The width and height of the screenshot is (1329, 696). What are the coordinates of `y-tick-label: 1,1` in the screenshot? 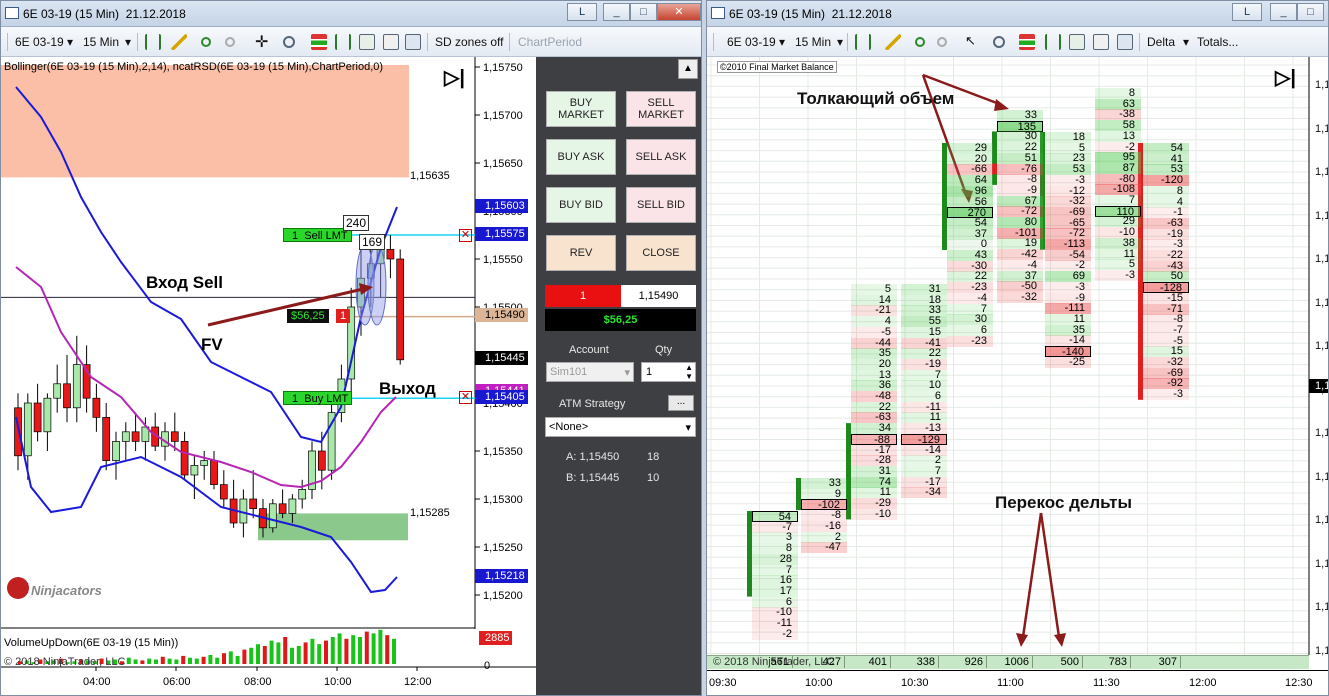 It's located at (1322, 128).